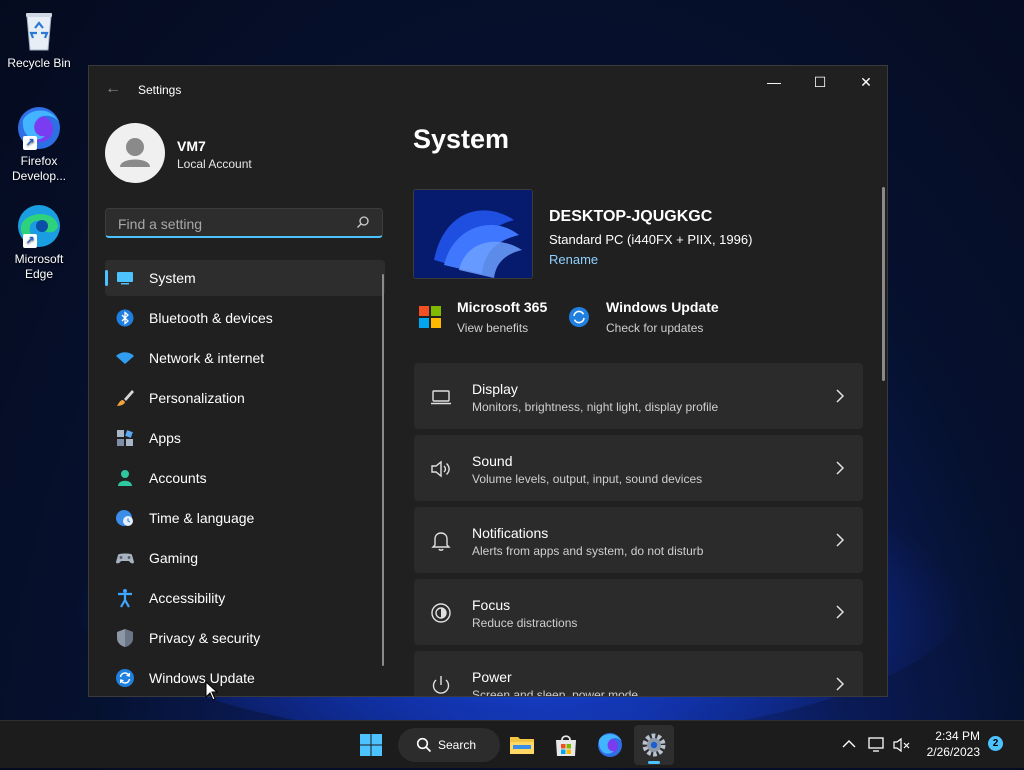 The image size is (1024, 770). Describe the element at coordinates (245, 598) in the screenshot. I see `nav-item-accessibility: Accessibility` at that location.